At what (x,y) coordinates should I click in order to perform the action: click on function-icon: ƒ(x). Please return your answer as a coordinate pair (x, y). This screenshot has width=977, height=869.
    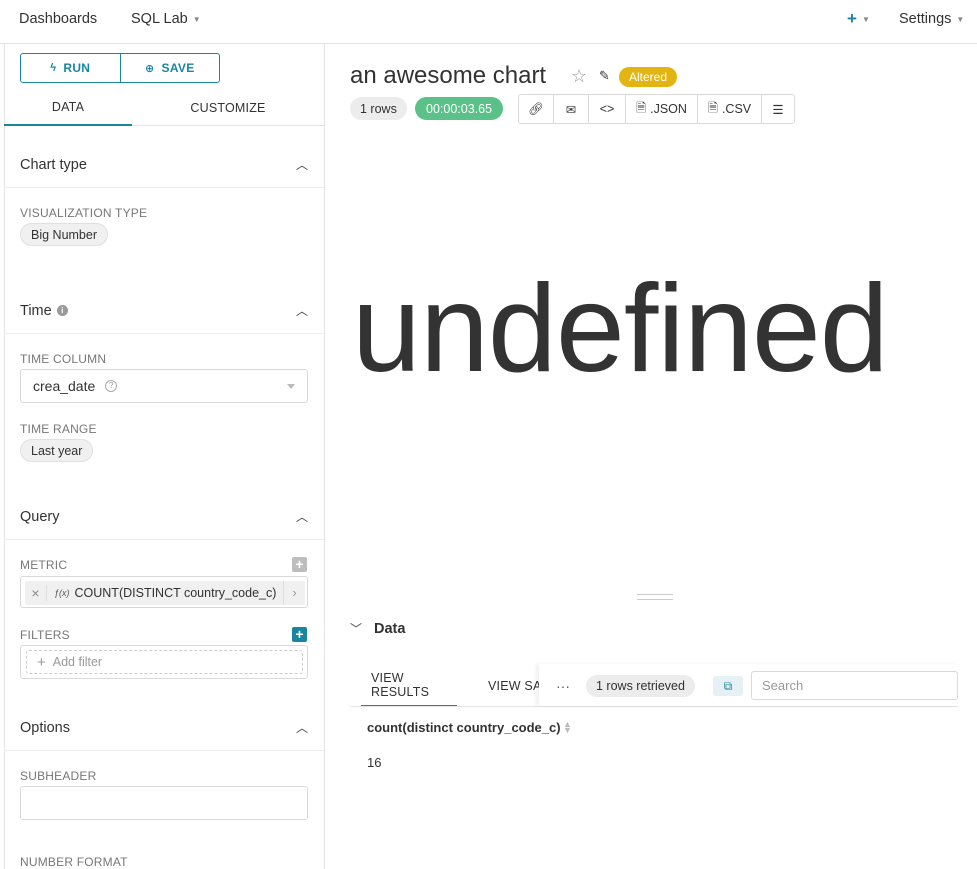
    Looking at the image, I should click on (62, 593).